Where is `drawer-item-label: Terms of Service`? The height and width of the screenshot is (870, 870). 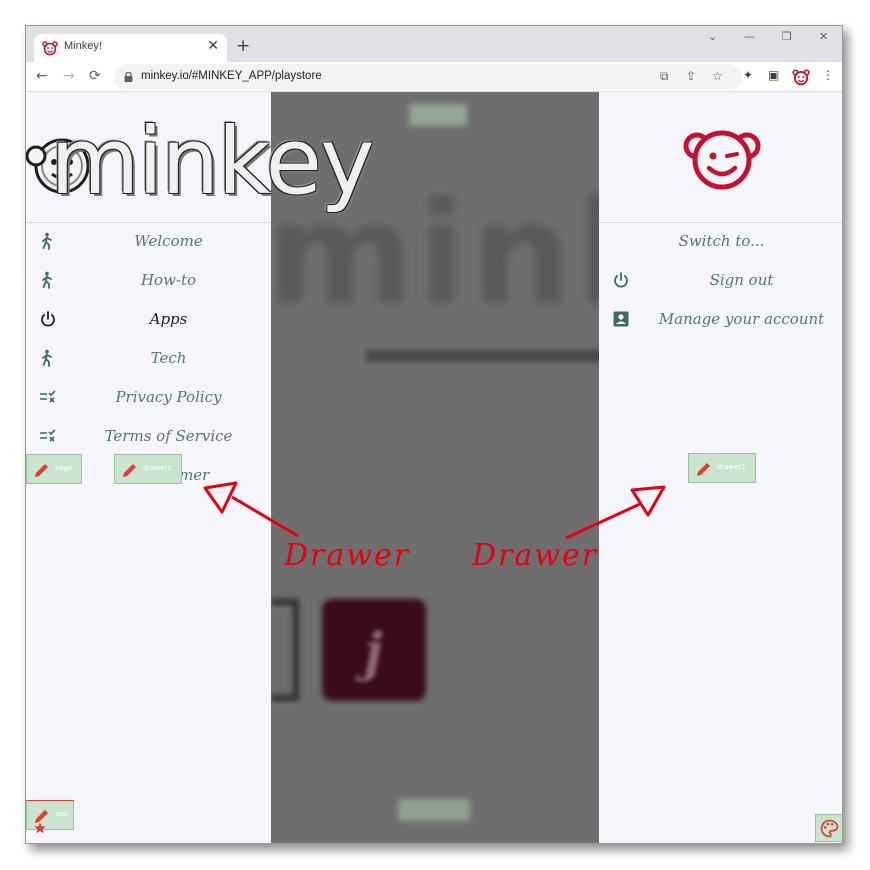 drawer-item-label: Terms of Service is located at coordinates (168, 436).